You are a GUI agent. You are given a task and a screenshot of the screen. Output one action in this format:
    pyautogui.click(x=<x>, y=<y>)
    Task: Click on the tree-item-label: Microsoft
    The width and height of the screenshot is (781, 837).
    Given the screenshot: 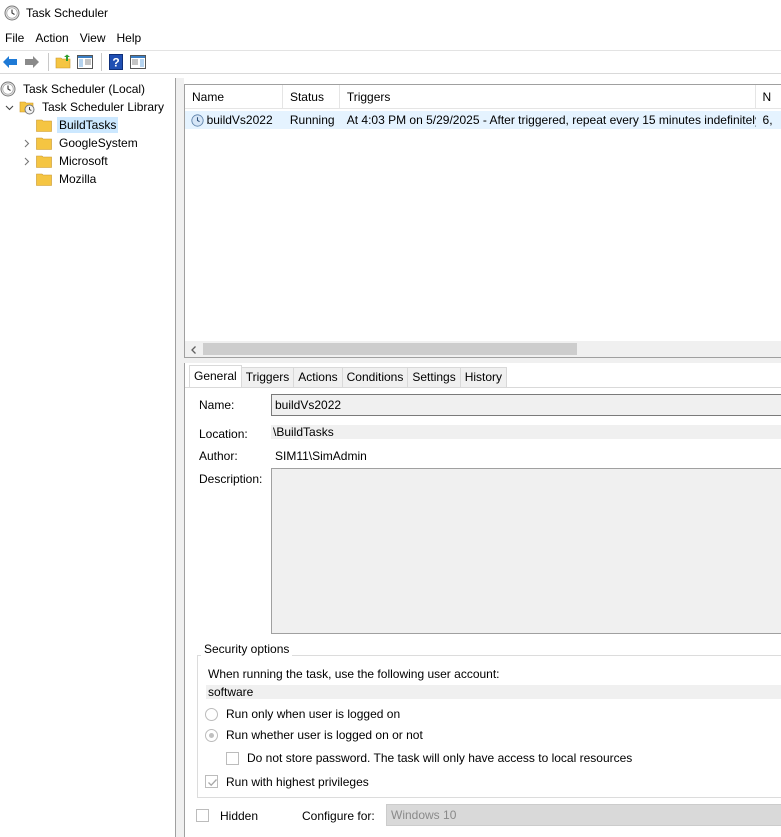 What is the action you would take?
    pyautogui.click(x=83, y=161)
    